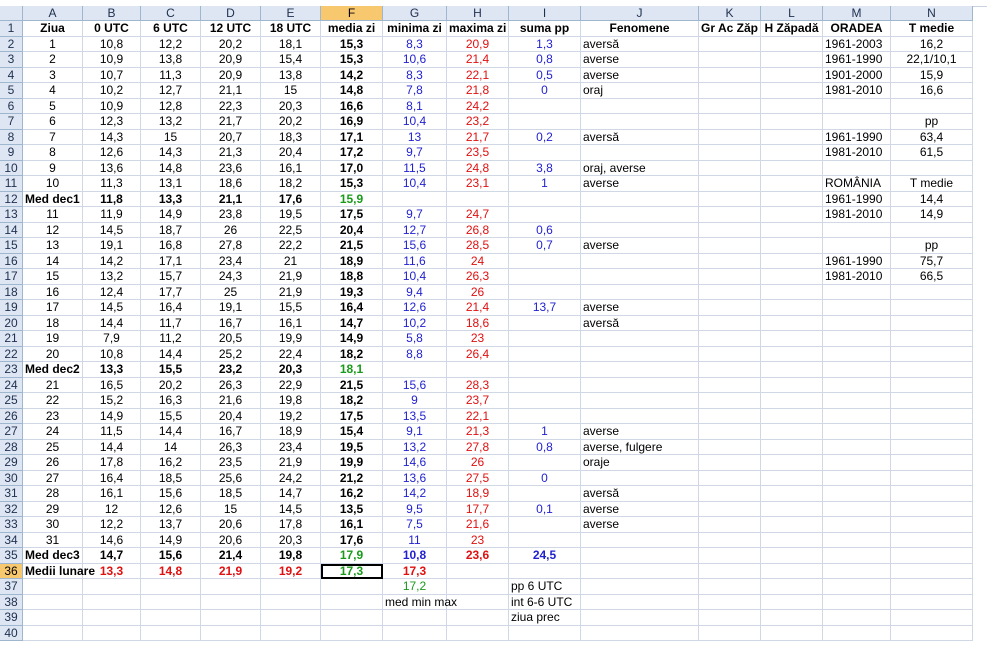 The width and height of the screenshot is (987, 657). Describe the element at coordinates (478, 525) in the screenshot. I see `cell-H33: 21,6` at that location.